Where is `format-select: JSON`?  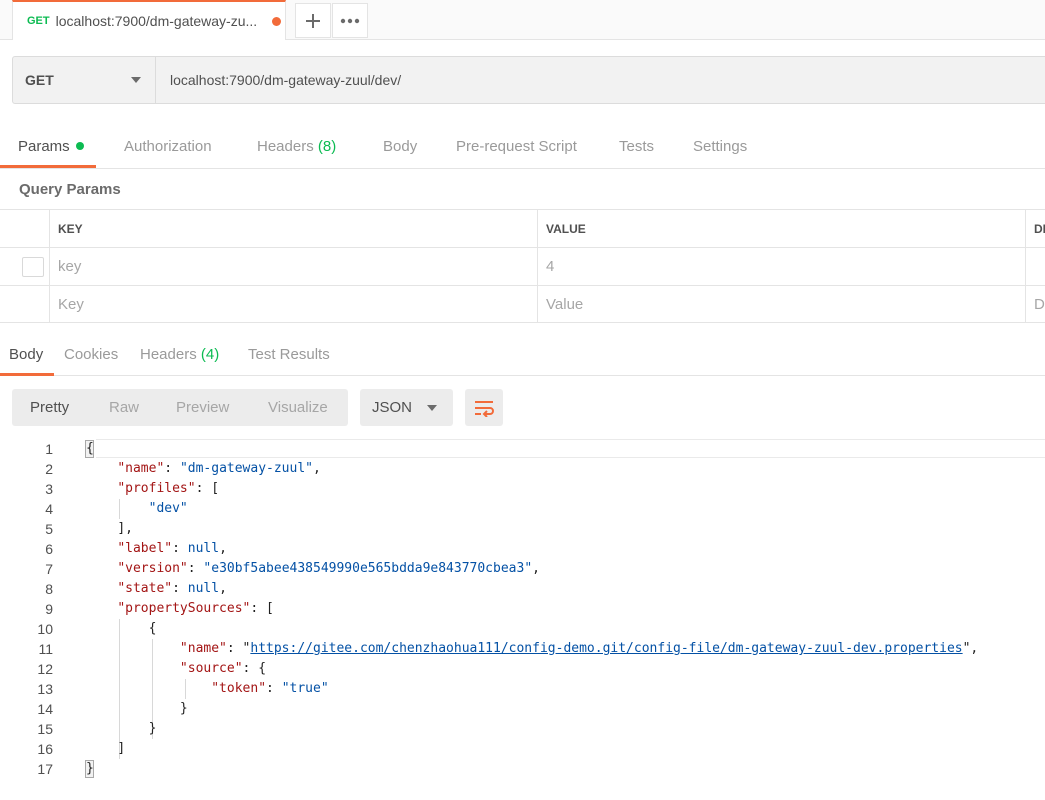
format-select: JSON is located at coordinates (406, 407).